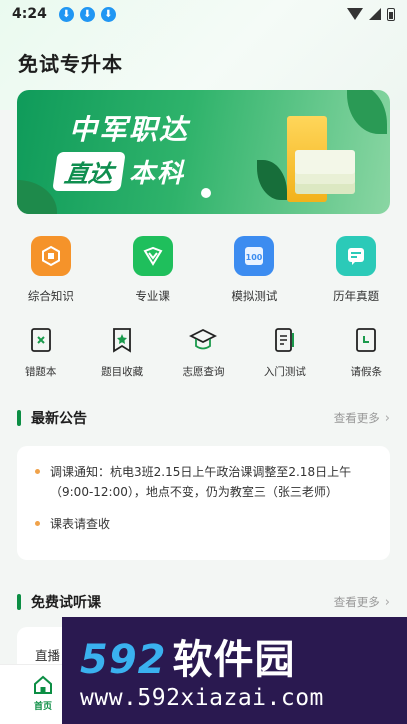 The image size is (407, 724). I want to click on feature-major-course: 专业课, so click(153, 270).